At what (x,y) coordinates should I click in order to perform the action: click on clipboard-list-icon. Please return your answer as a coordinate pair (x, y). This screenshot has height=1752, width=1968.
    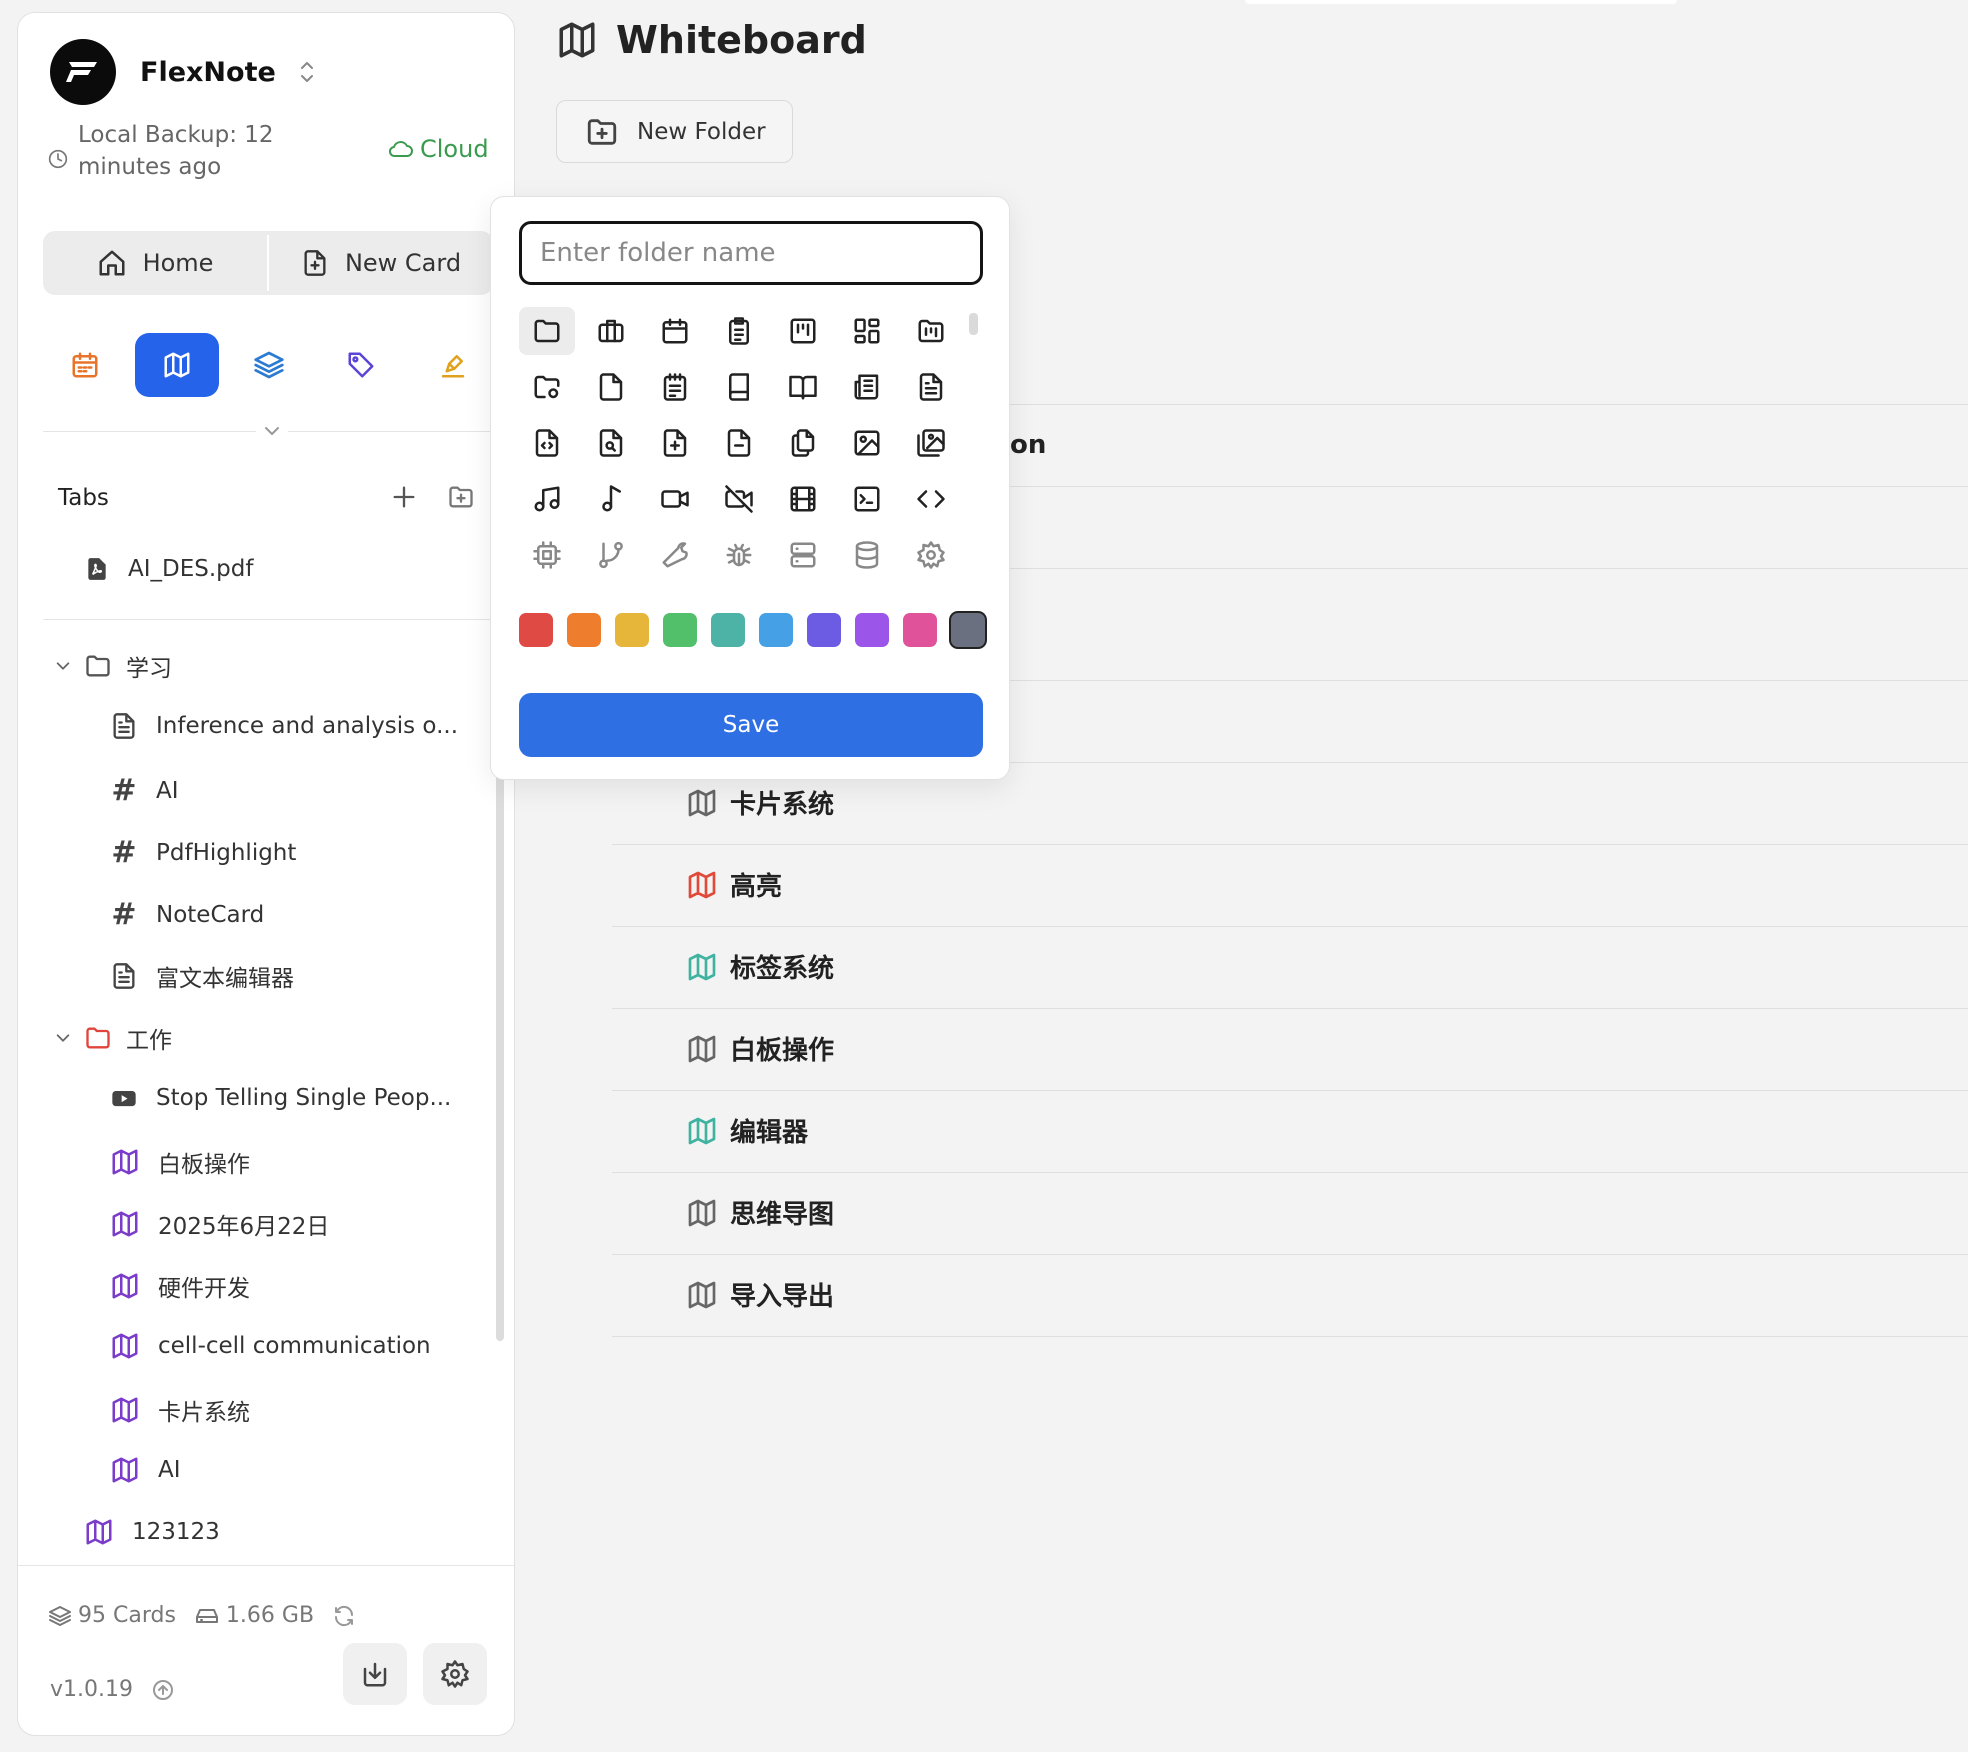
    Looking at the image, I should click on (739, 331).